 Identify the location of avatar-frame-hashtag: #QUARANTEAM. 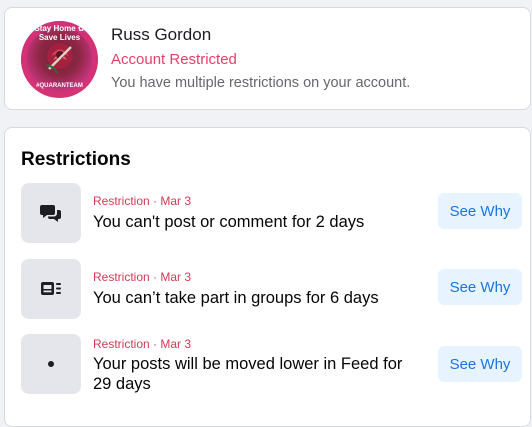
(59, 86).